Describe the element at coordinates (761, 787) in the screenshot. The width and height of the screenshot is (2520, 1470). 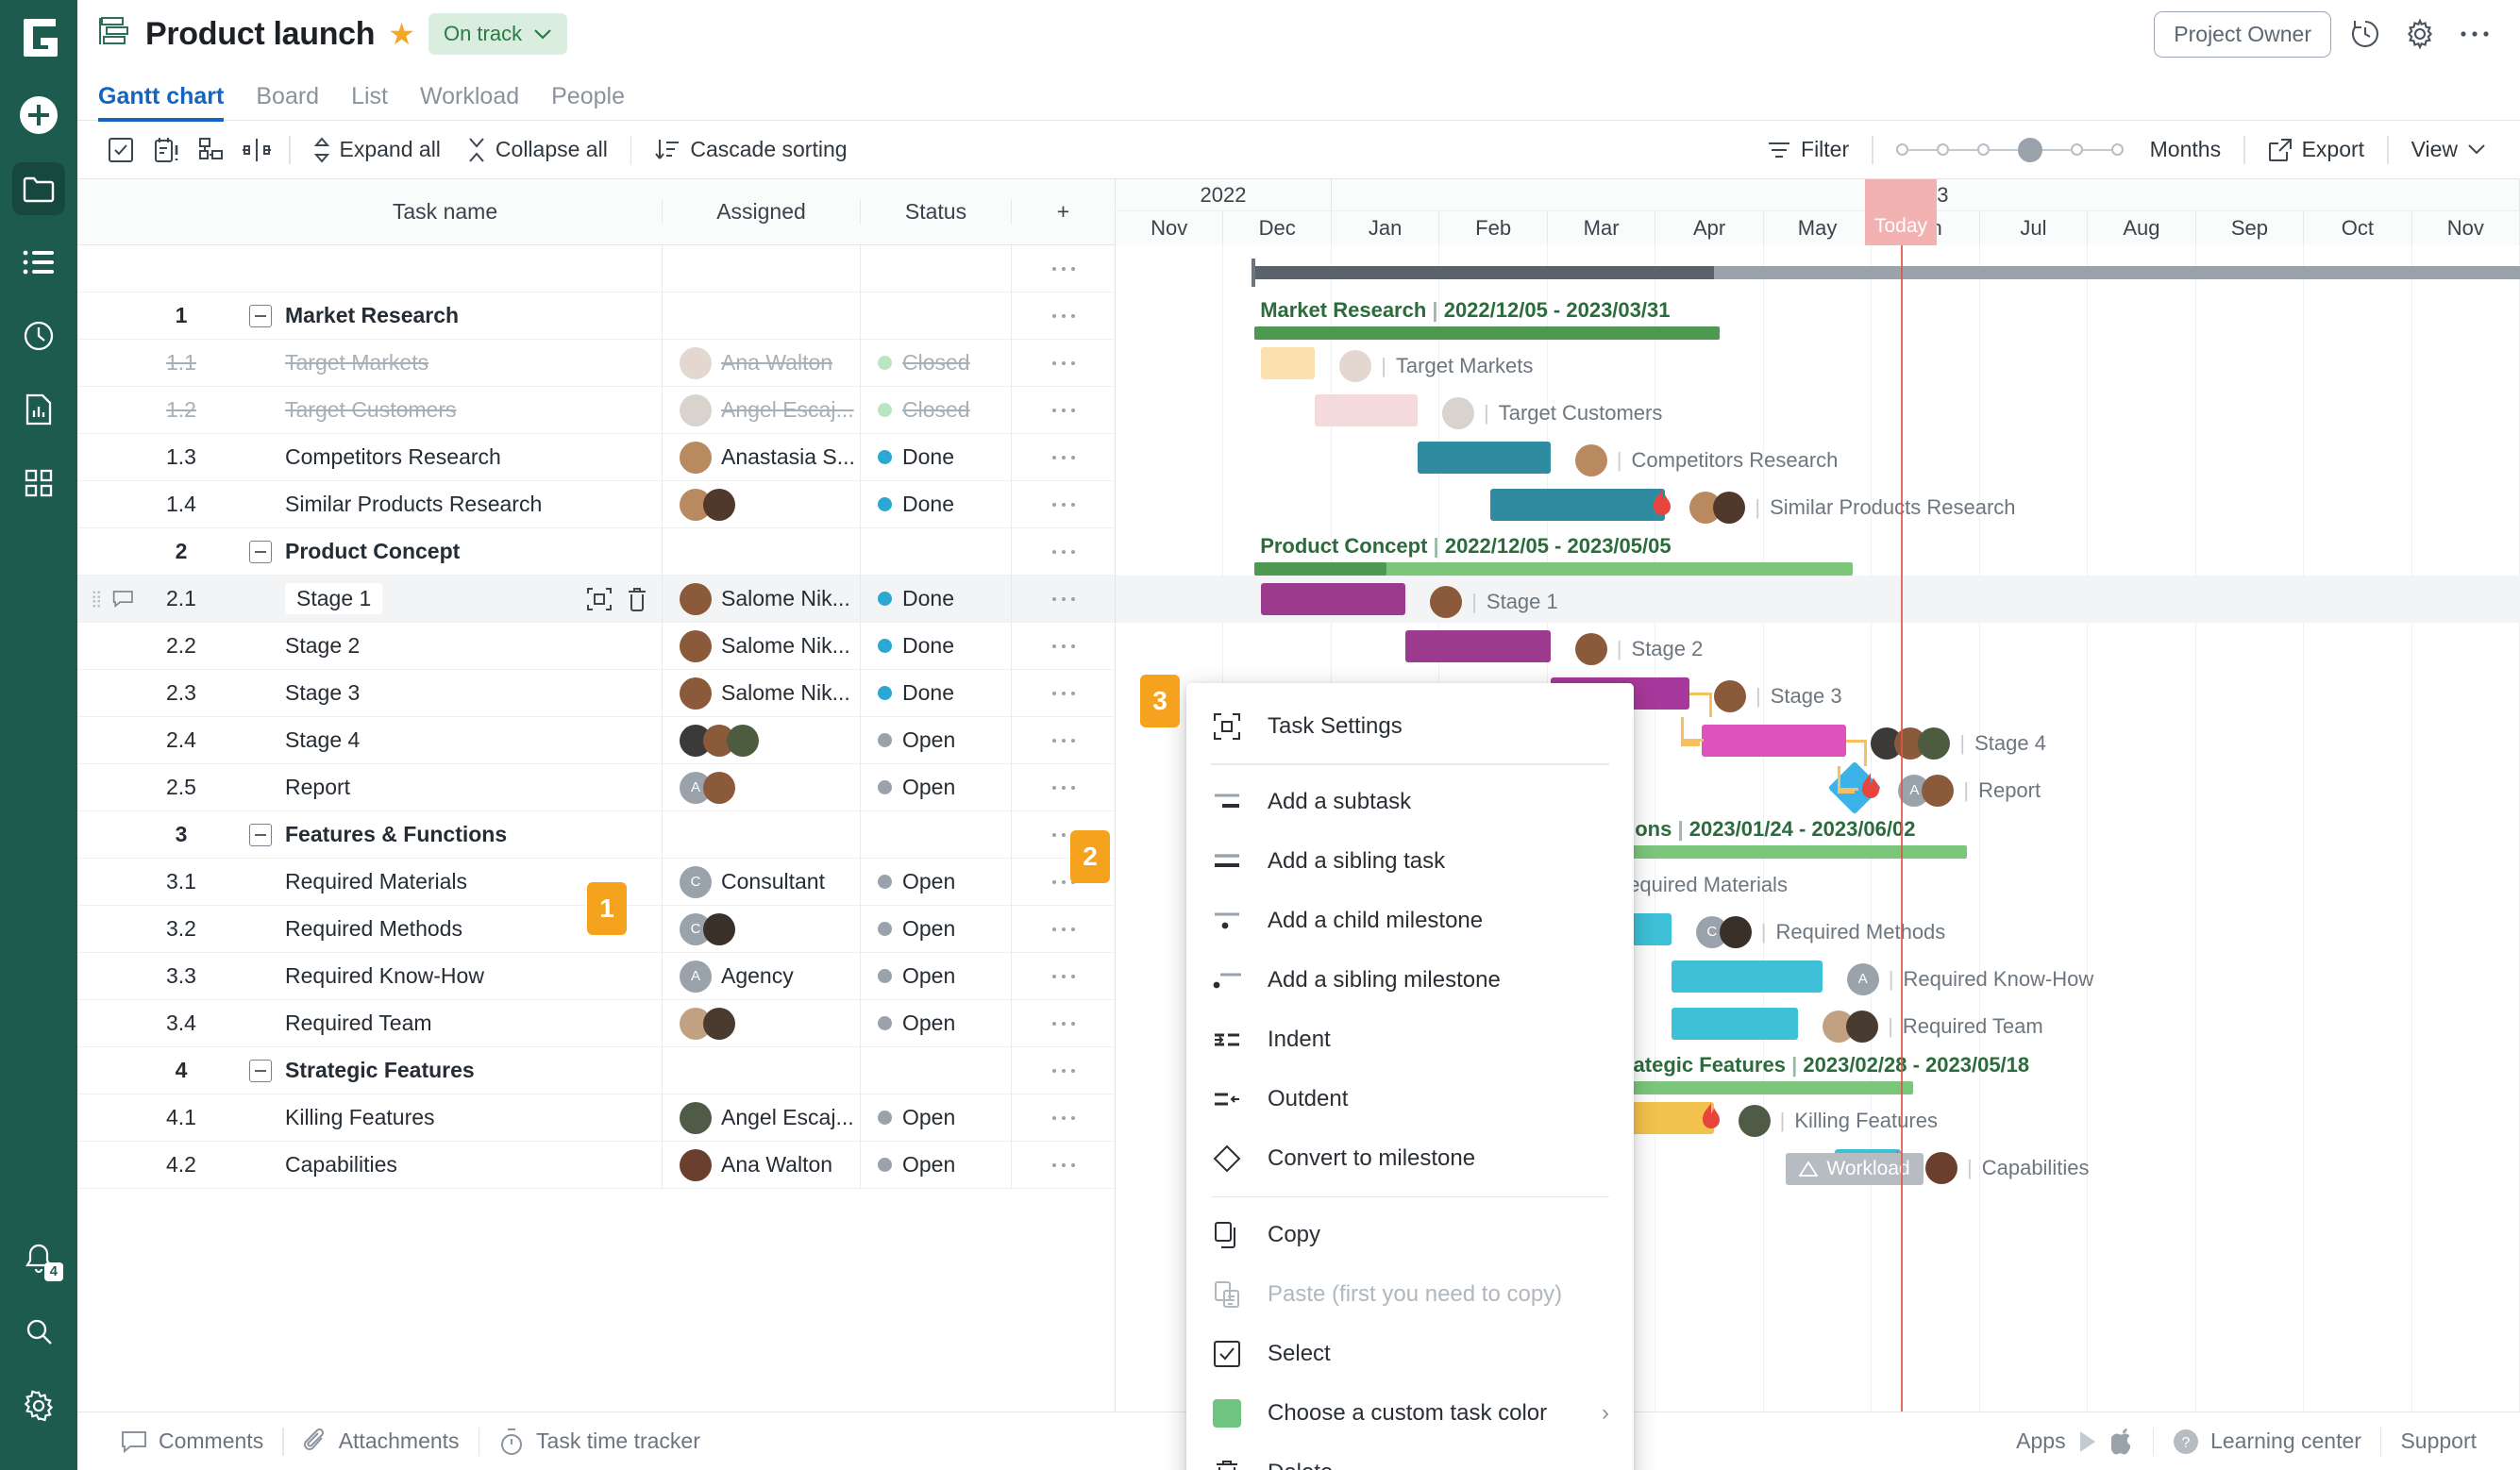
I see `assigned-cell: A` at that location.